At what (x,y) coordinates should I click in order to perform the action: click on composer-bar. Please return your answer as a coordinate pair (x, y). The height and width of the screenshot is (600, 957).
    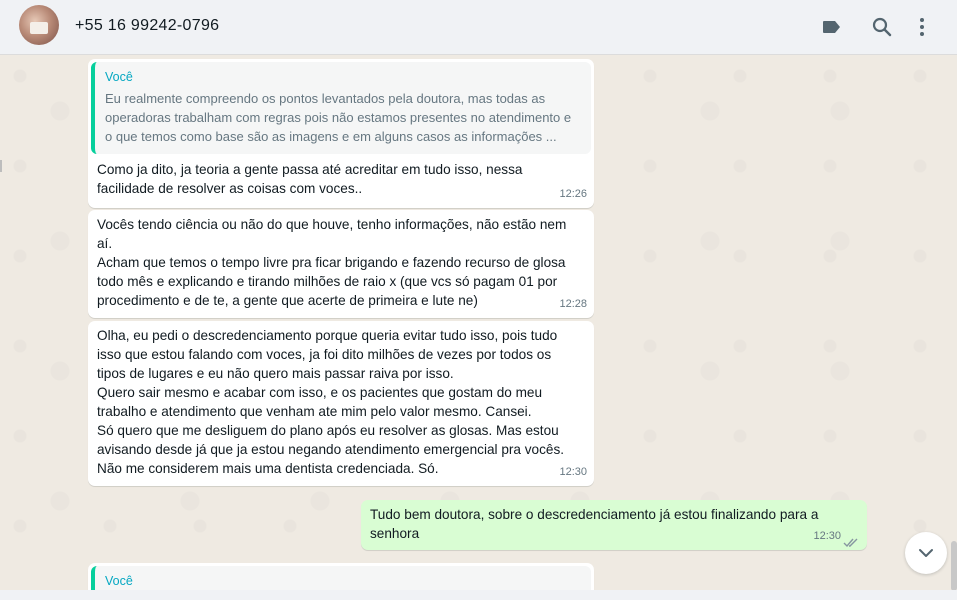
    Looking at the image, I should click on (478, 595).